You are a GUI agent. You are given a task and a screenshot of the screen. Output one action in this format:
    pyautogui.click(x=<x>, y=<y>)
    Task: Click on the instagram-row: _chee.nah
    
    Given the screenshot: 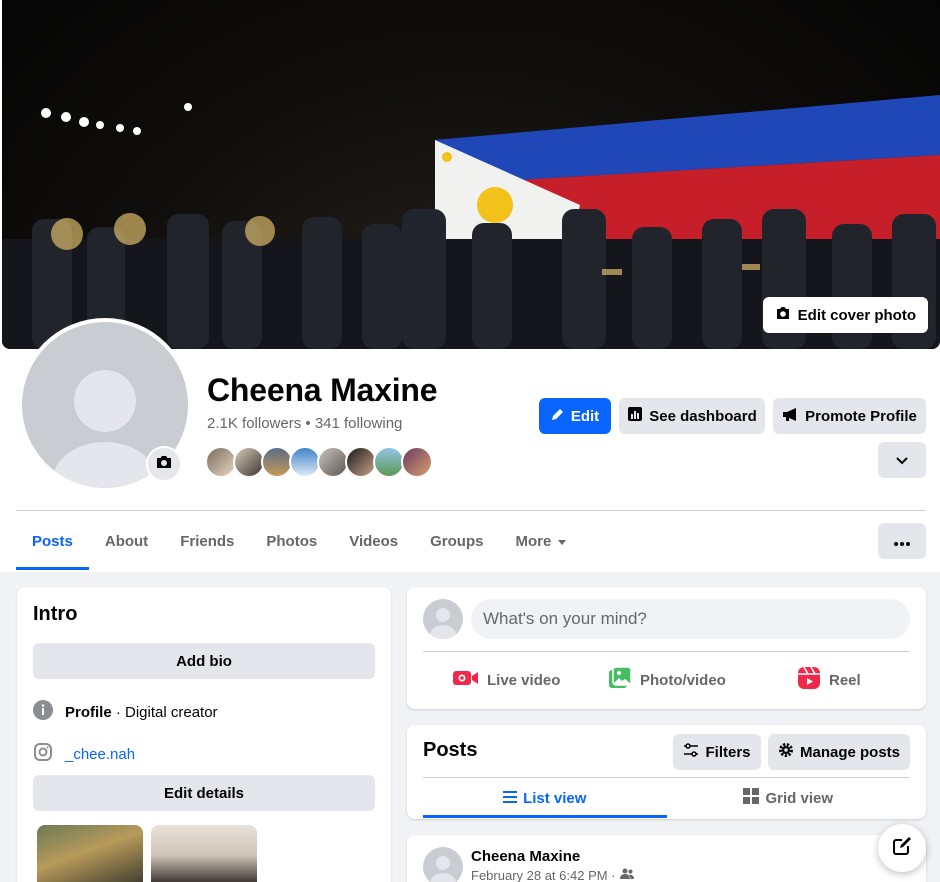 What is the action you would take?
    pyautogui.click(x=84, y=754)
    